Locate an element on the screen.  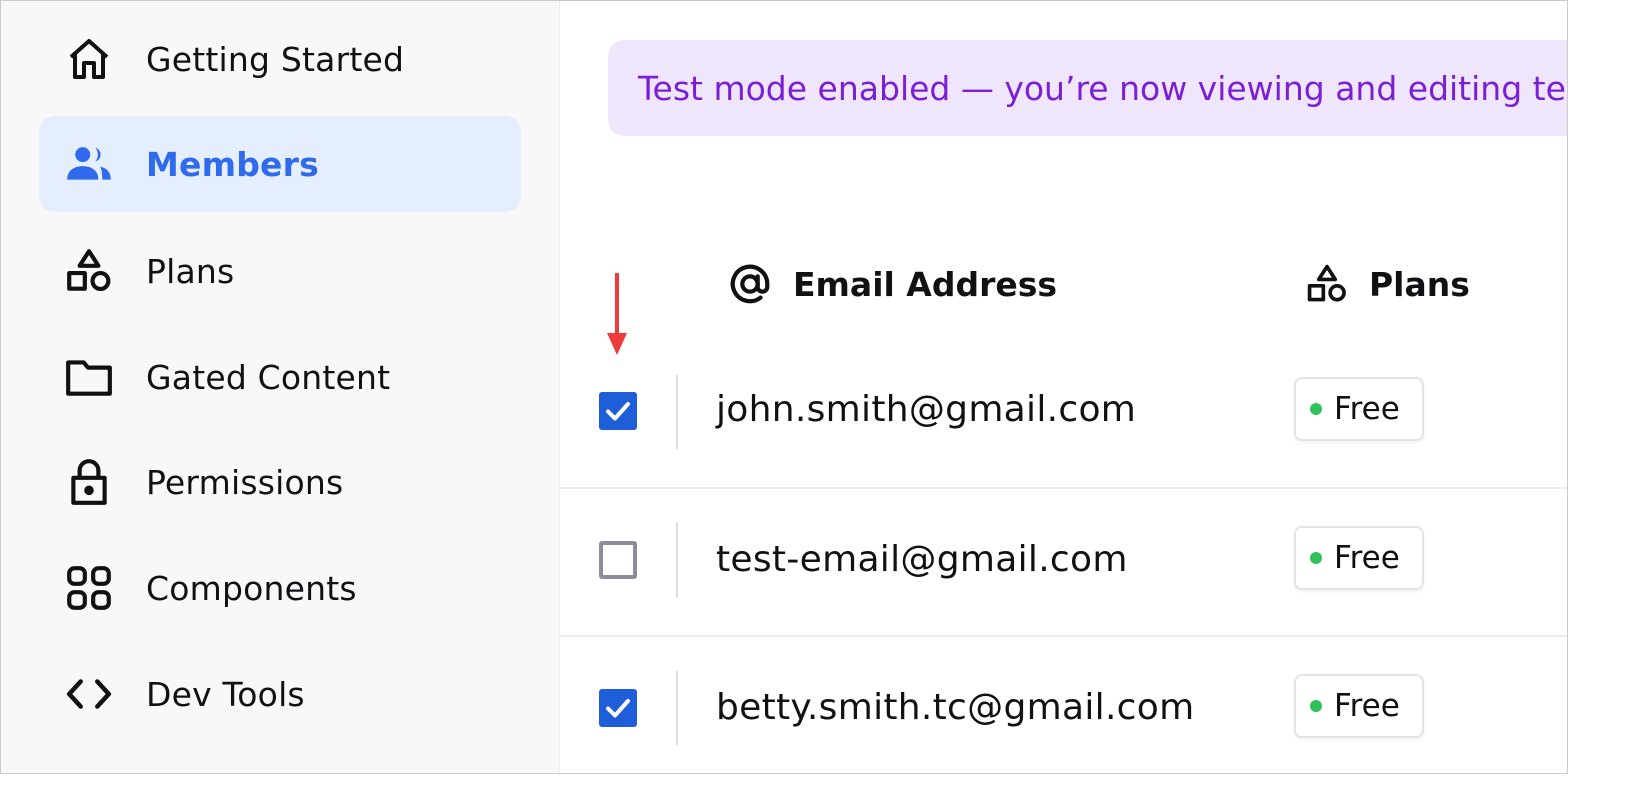
column-header-email: Email Address is located at coordinates (892, 284).